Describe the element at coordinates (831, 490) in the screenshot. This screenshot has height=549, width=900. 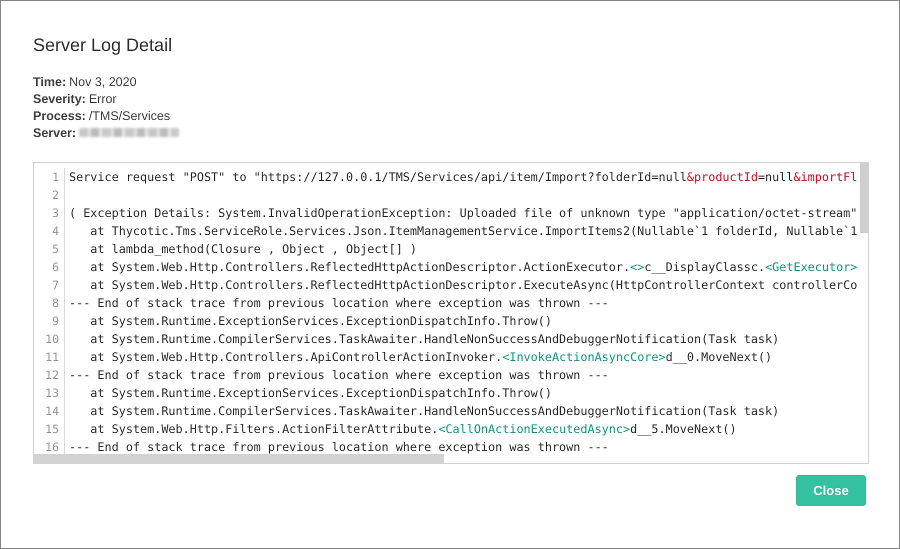
I see `close-button: Close` at that location.